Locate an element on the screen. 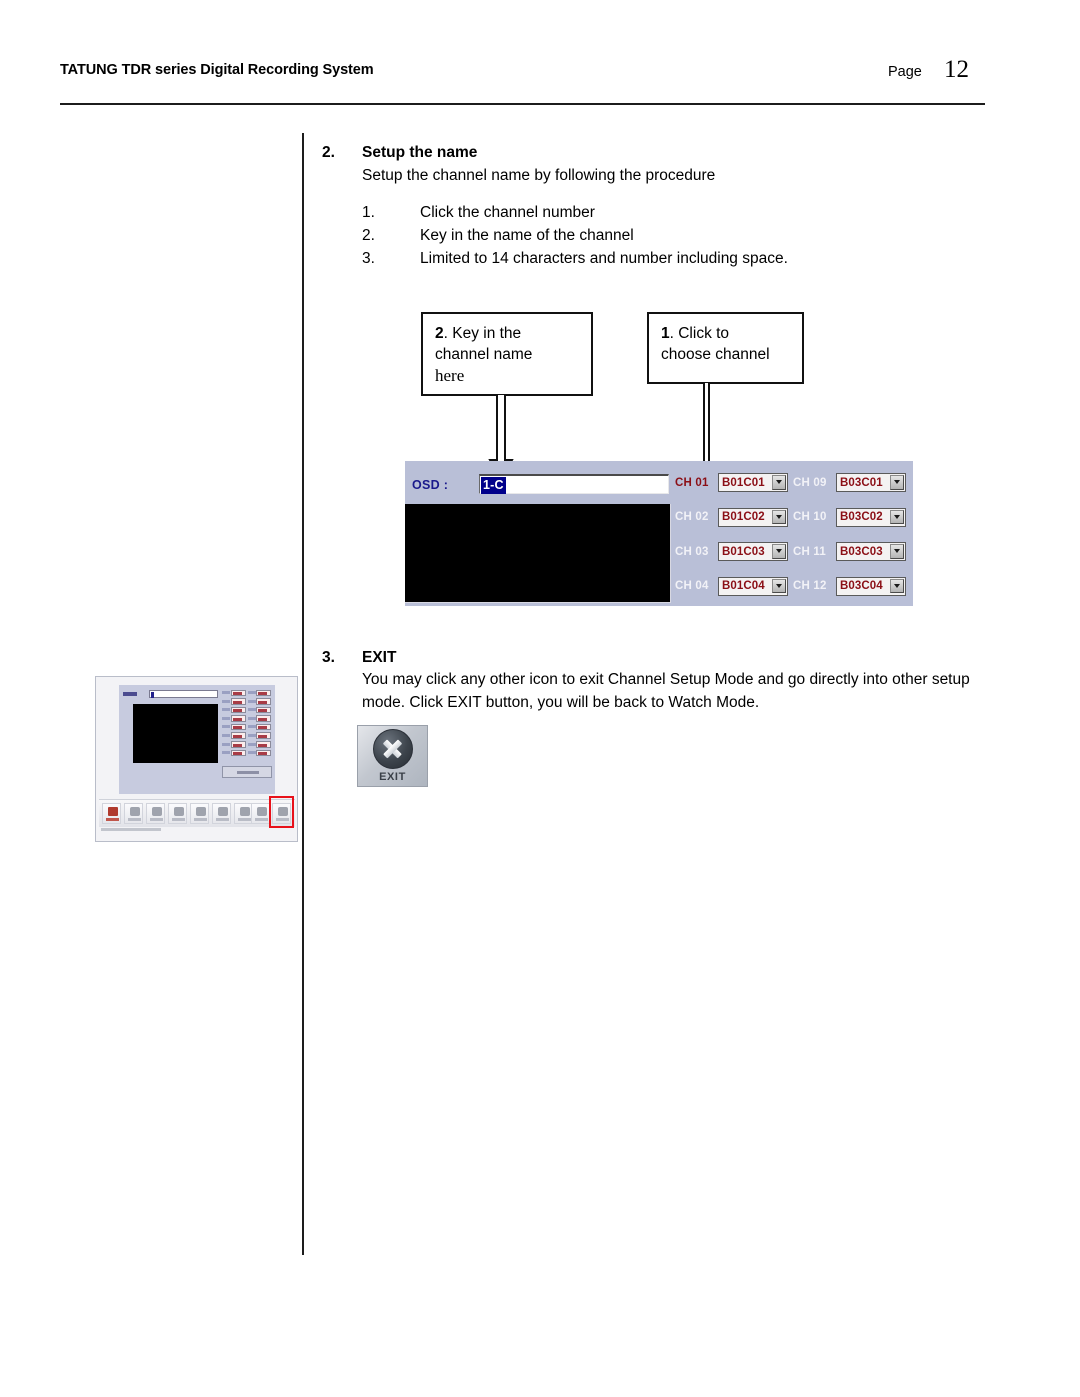  thumbnail-toolbar is located at coordinates (197, 813).